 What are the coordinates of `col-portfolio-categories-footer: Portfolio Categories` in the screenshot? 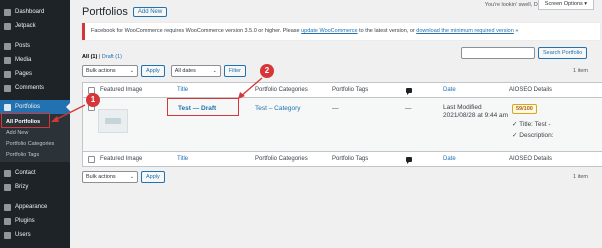 It's located at (281, 159).